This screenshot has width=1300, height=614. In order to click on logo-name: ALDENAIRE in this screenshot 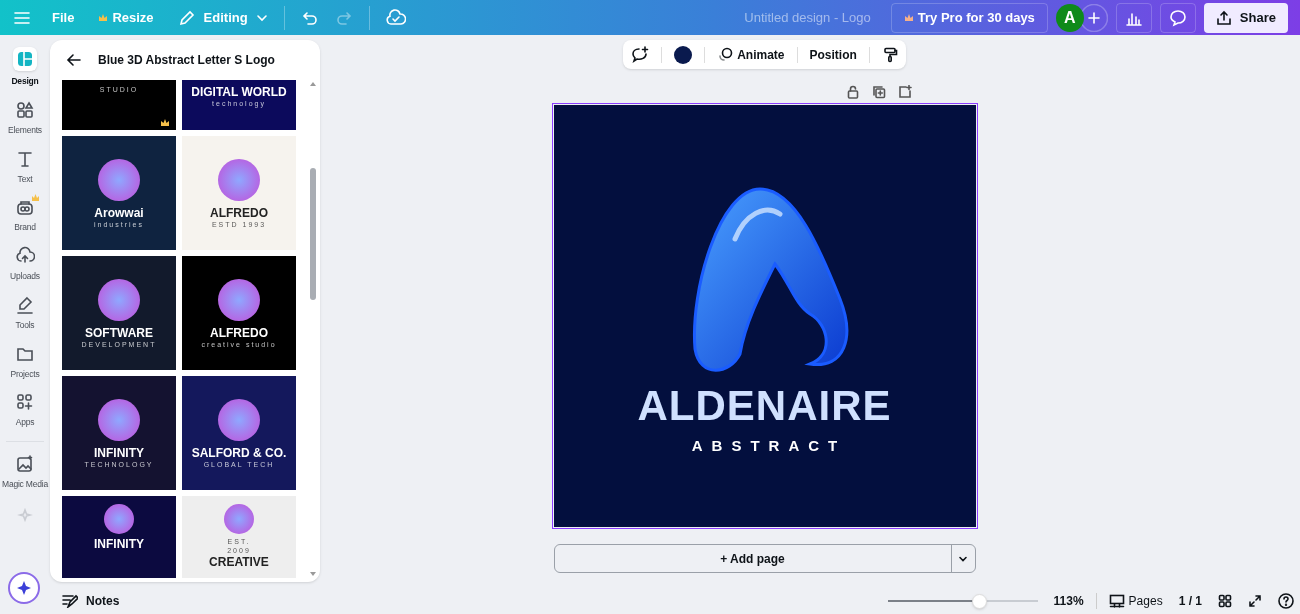, I will do `click(764, 406)`.